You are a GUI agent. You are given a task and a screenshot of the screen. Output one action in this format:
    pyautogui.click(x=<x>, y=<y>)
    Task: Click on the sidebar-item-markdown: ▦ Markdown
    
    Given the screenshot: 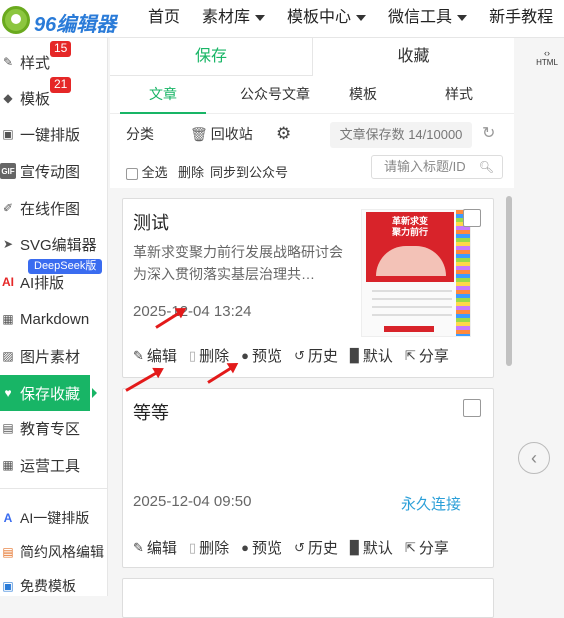 What is the action you would take?
    pyautogui.click(x=54, y=319)
    